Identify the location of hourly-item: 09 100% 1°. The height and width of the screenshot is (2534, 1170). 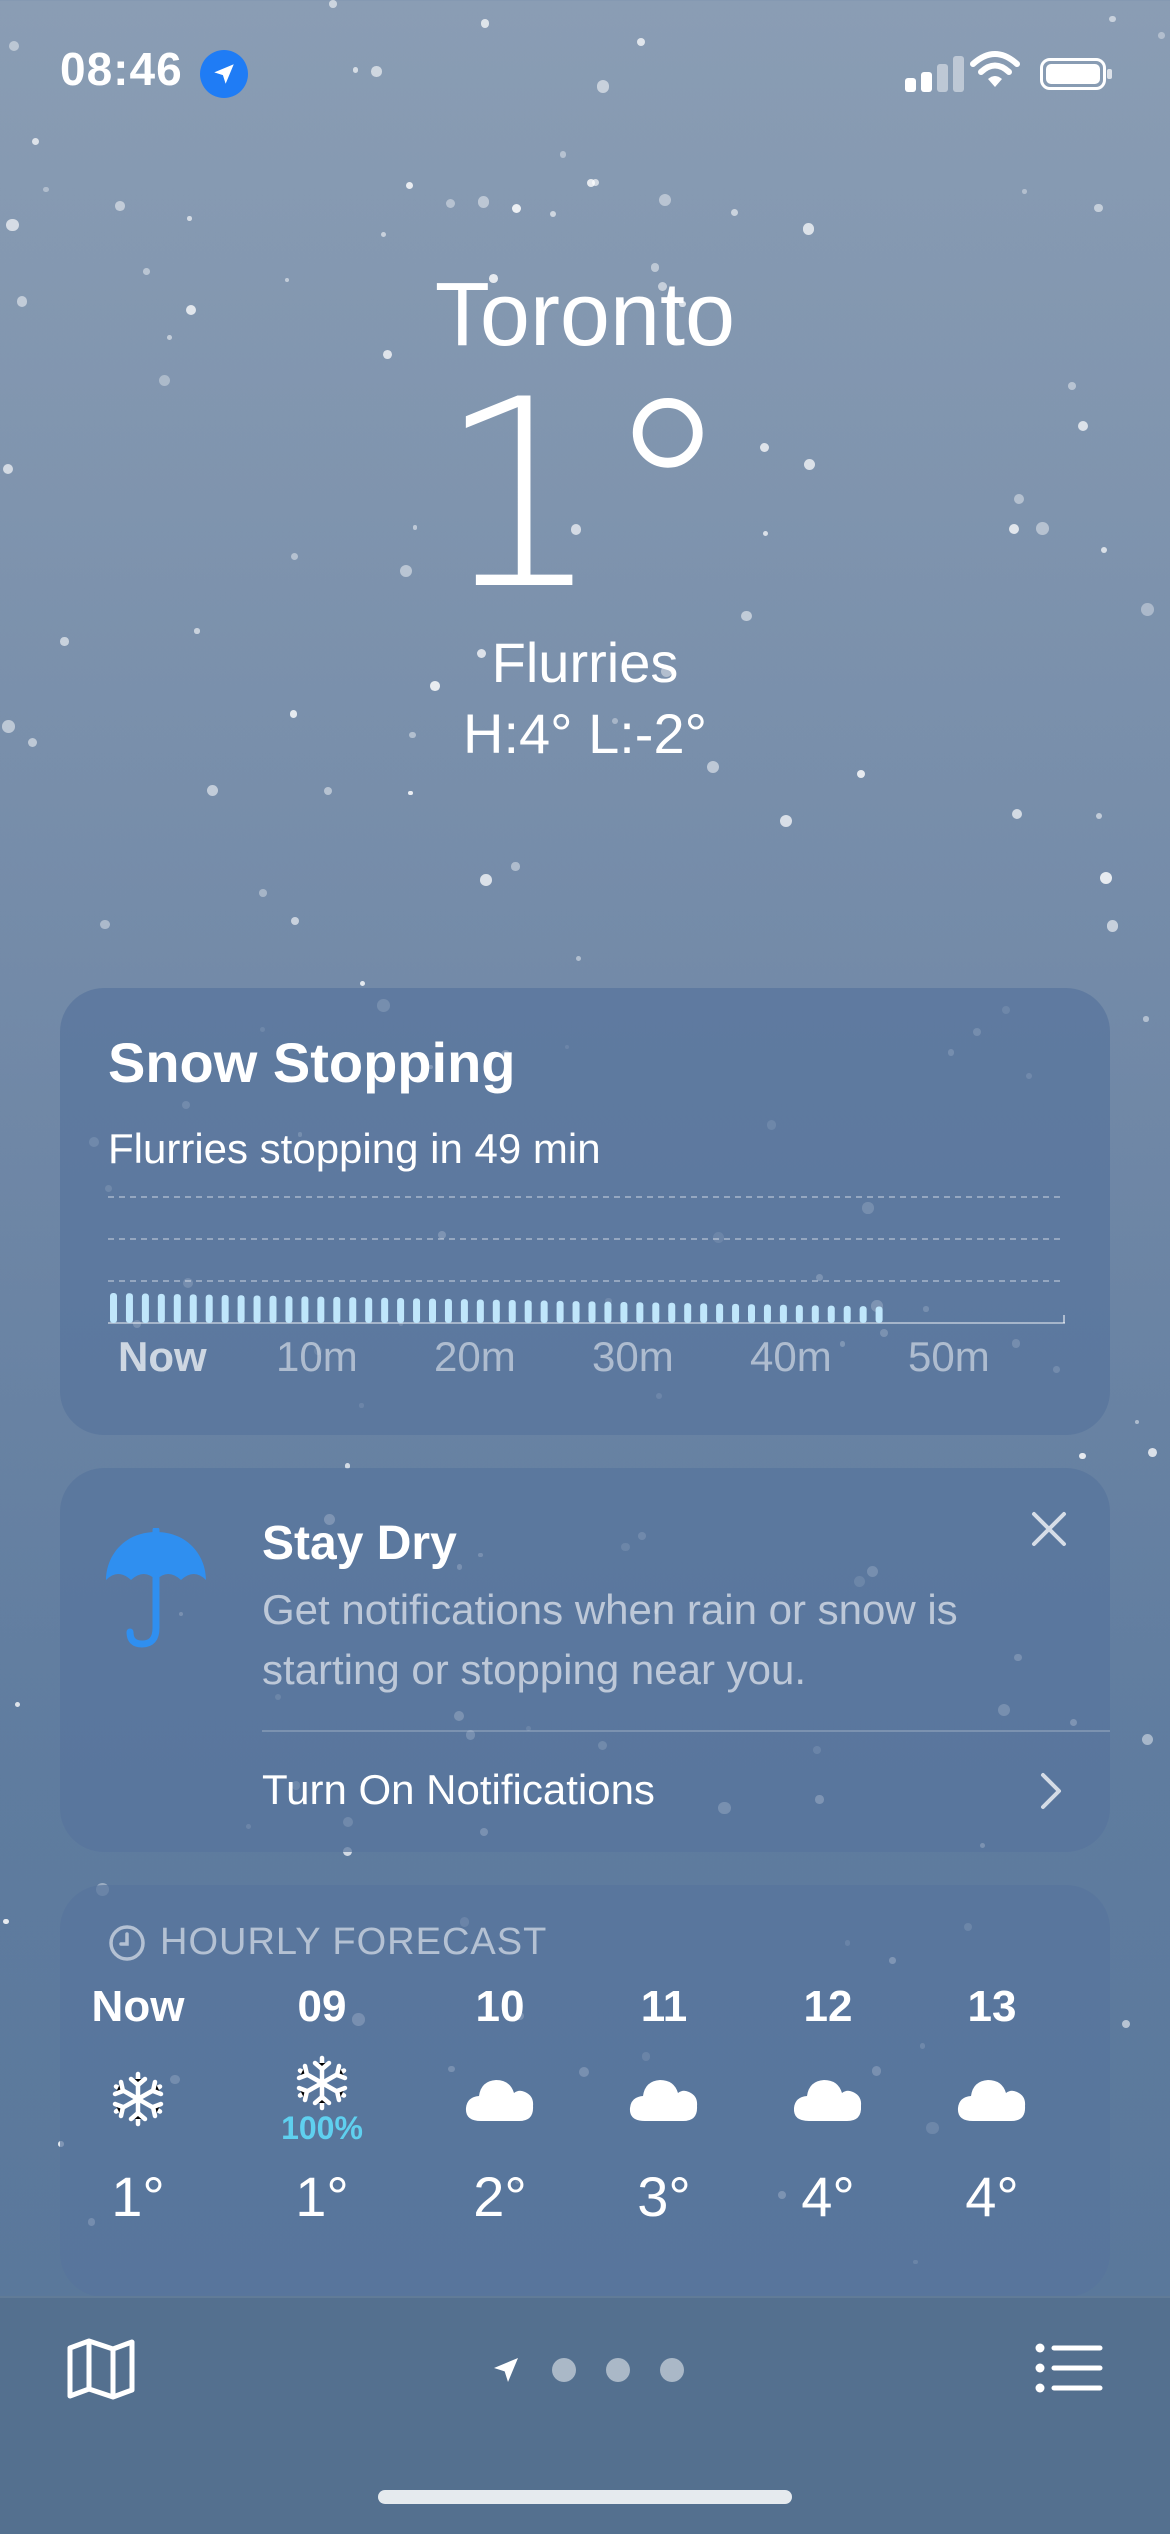
(322, 2105).